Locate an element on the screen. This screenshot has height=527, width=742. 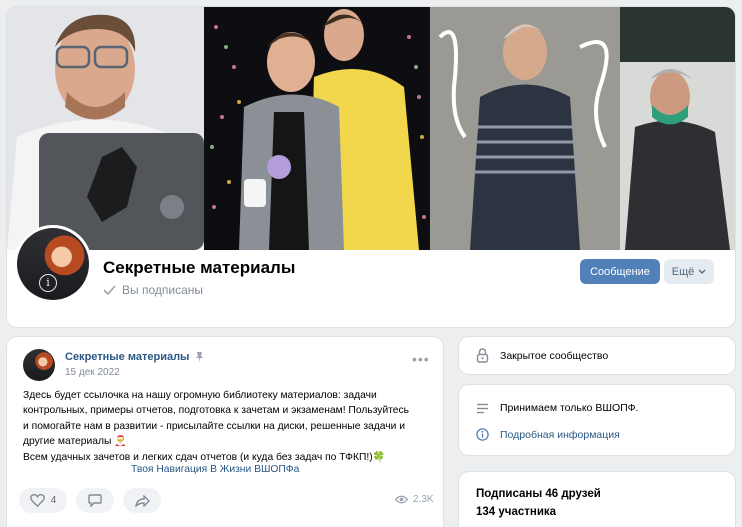
details-row: Подробная информация is located at coordinates (548, 434).